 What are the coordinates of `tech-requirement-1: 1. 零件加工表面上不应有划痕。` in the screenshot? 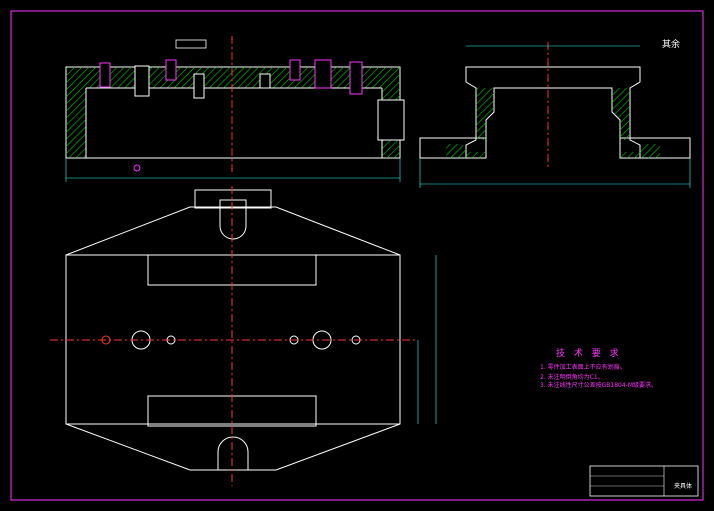 It's located at (583, 367).